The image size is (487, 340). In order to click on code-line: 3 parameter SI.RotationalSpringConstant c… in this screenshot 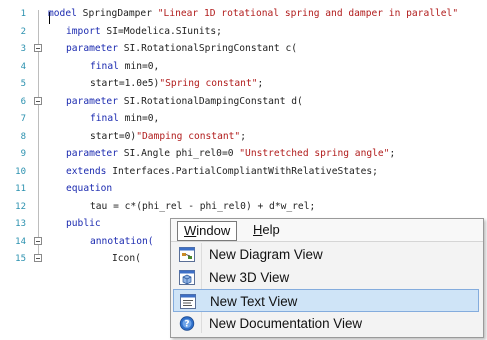, I will do `click(243, 49)`.